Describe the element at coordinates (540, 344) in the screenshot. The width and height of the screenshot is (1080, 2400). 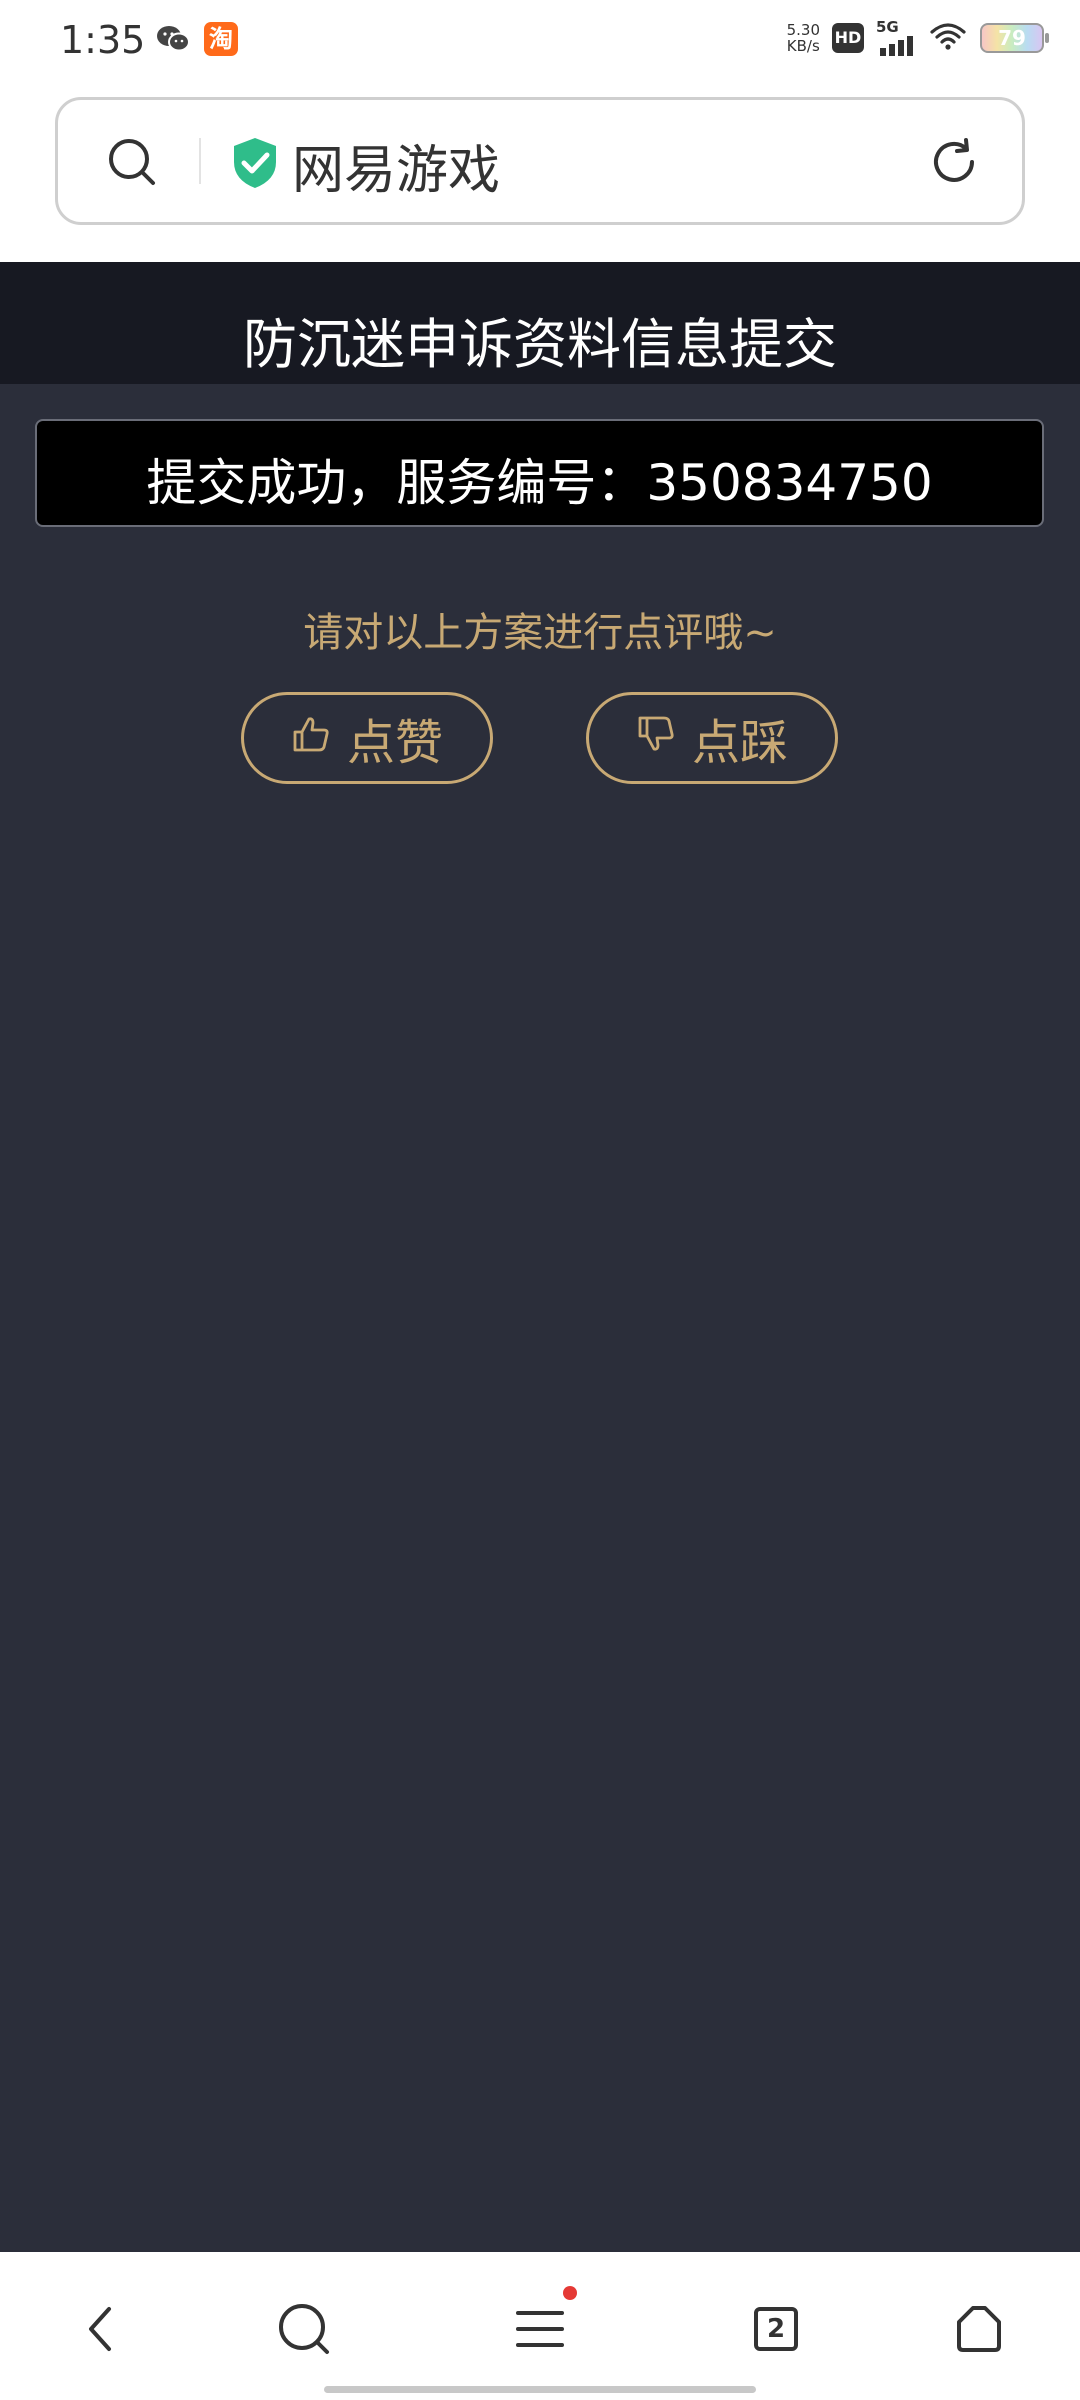
I see `page-title: 防沉迷申诉资料信息提交` at that location.